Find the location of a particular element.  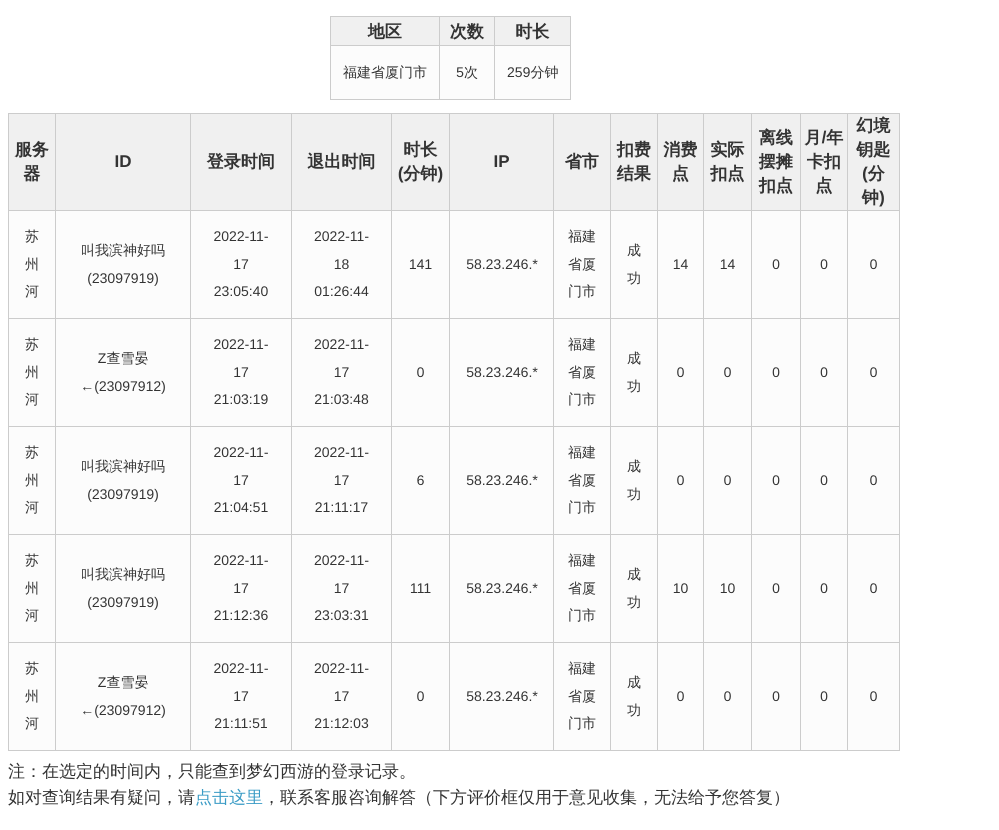

column-header: 时长(分钟) is located at coordinates (421, 162).